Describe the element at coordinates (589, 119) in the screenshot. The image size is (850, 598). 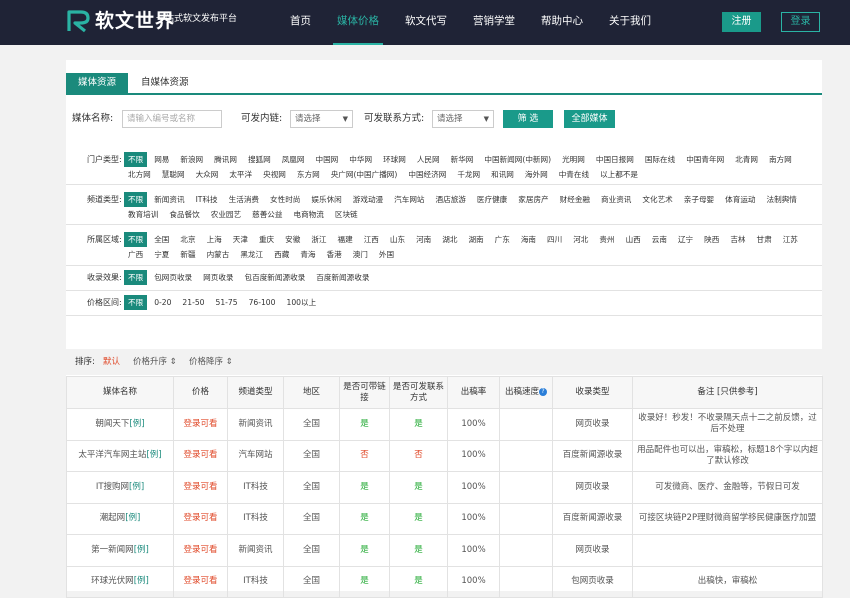
I see `all-media-button: 全部媒体` at that location.